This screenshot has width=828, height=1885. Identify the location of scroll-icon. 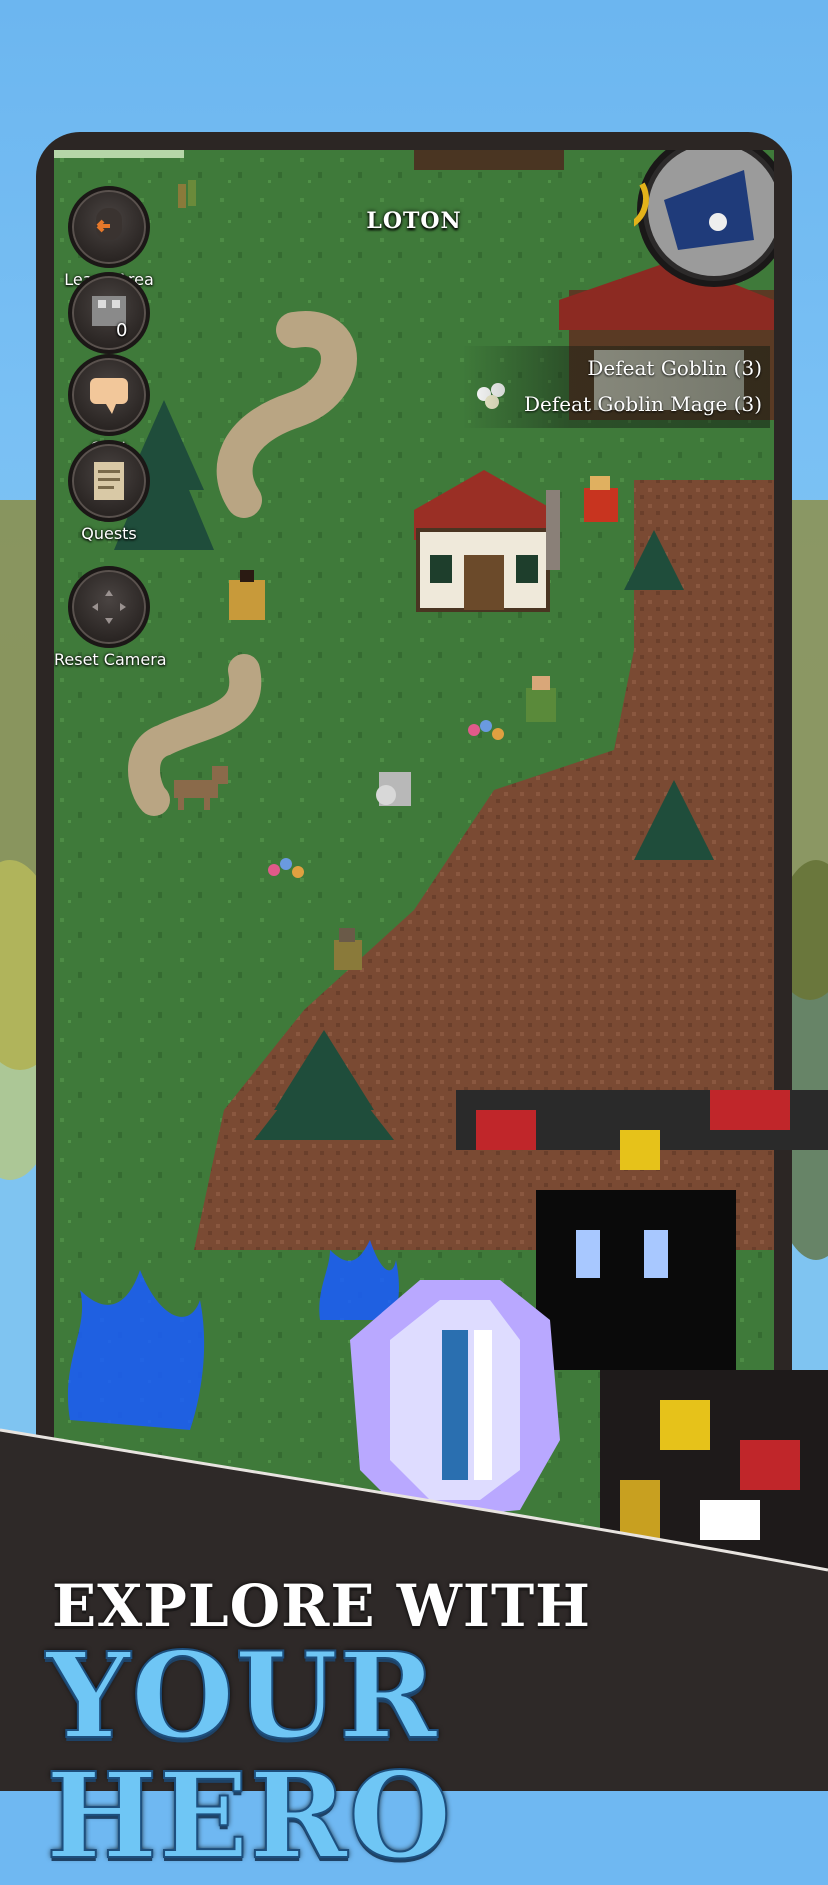
(109, 481).